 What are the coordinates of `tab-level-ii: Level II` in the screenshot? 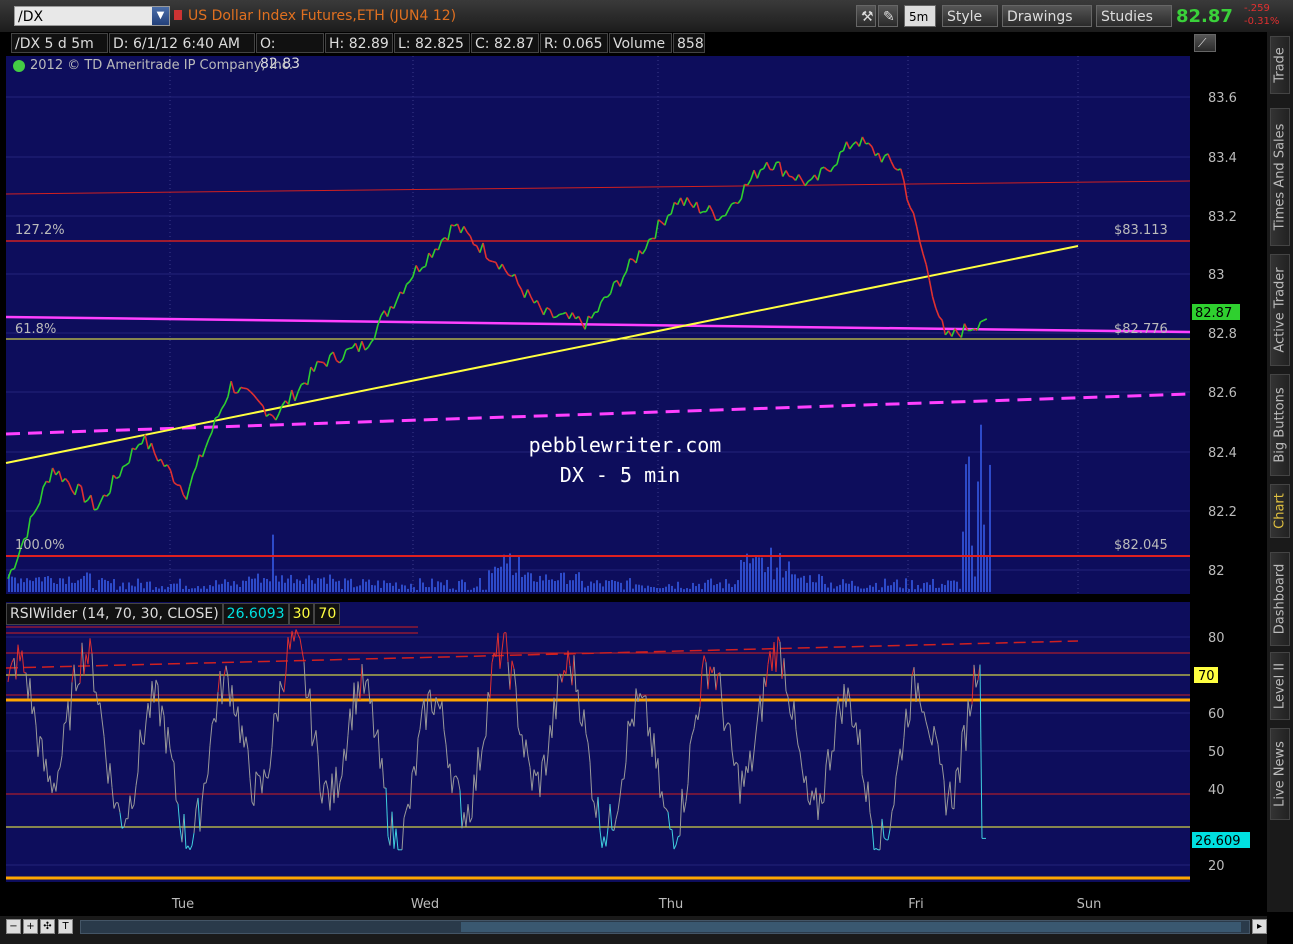 It's located at (1280, 686).